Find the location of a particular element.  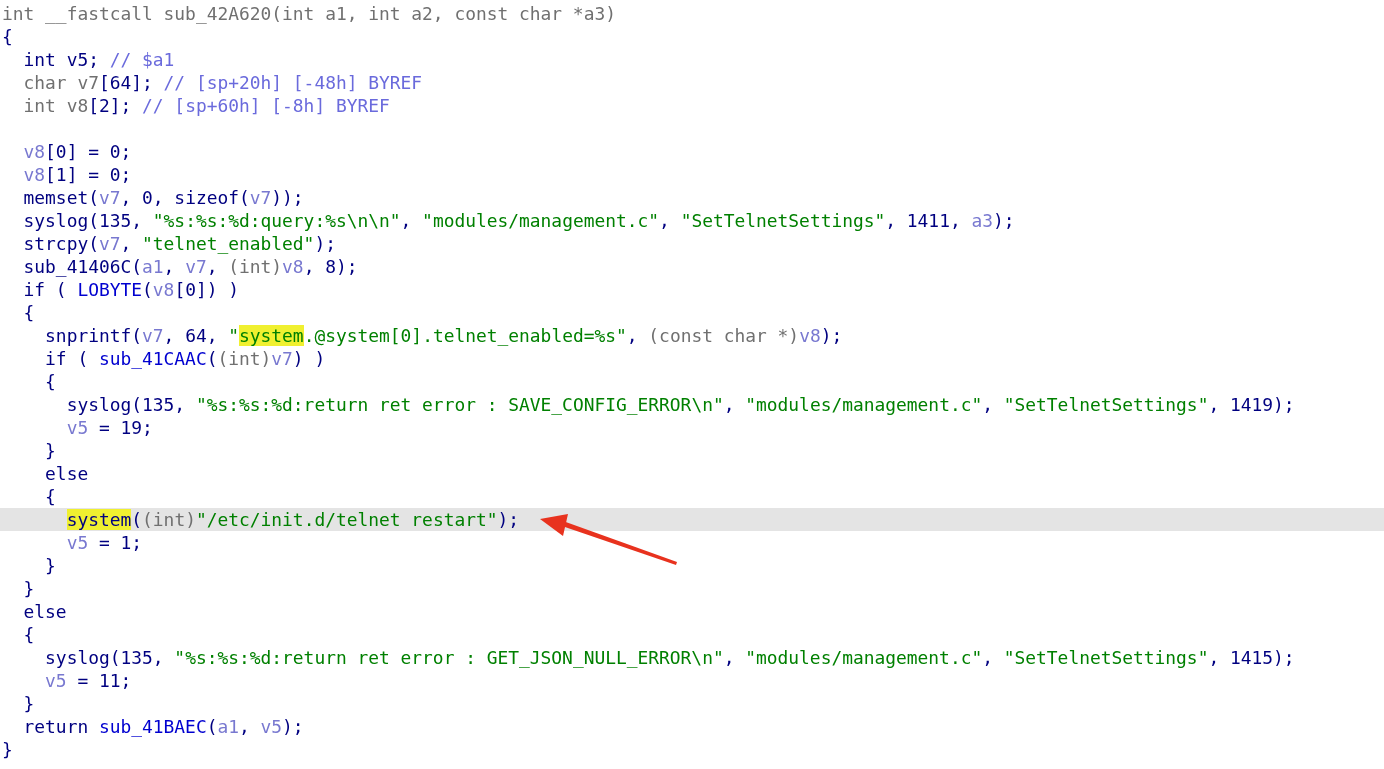

code-line: syslog(135, "%s:%s:%d:query:%s\n\n", "modules/management.c", "SetTelnetSettings", 1411, a3); is located at coordinates (519, 220).